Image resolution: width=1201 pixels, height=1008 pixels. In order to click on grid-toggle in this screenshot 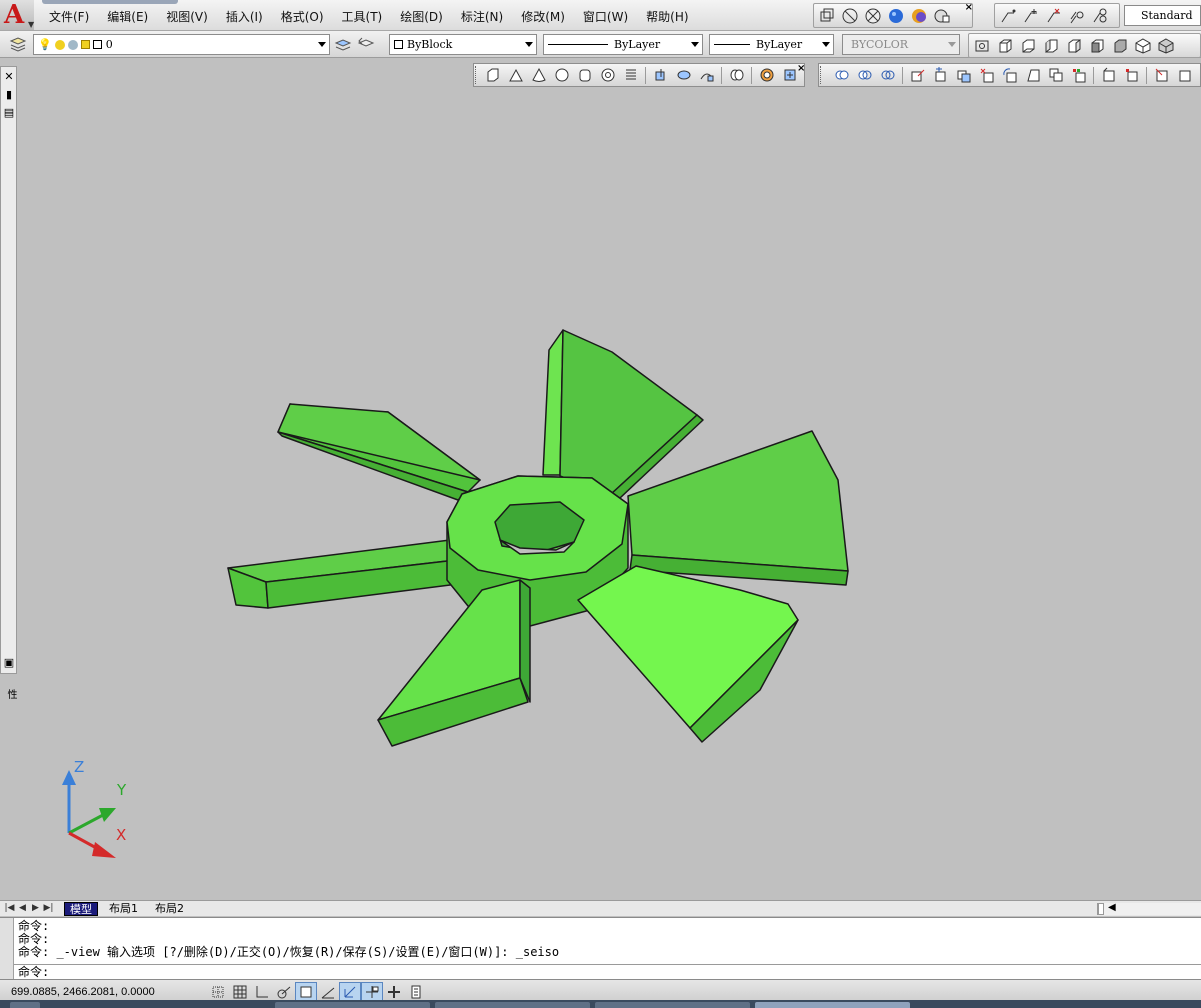, I will do `click(240, 991)`.